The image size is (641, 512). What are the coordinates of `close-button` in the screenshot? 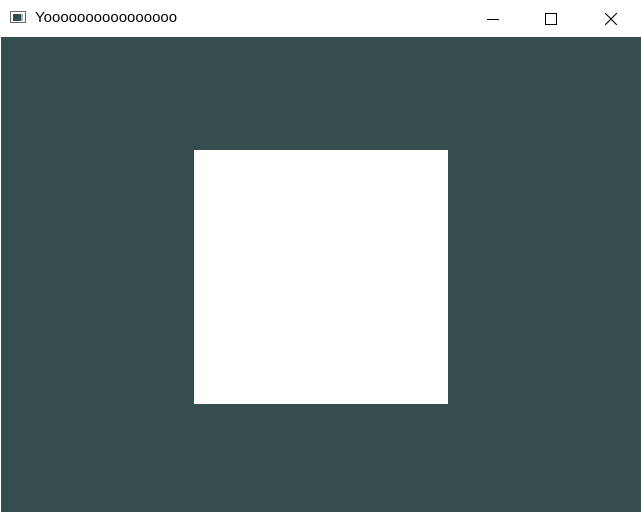 It's located at (611, 18).